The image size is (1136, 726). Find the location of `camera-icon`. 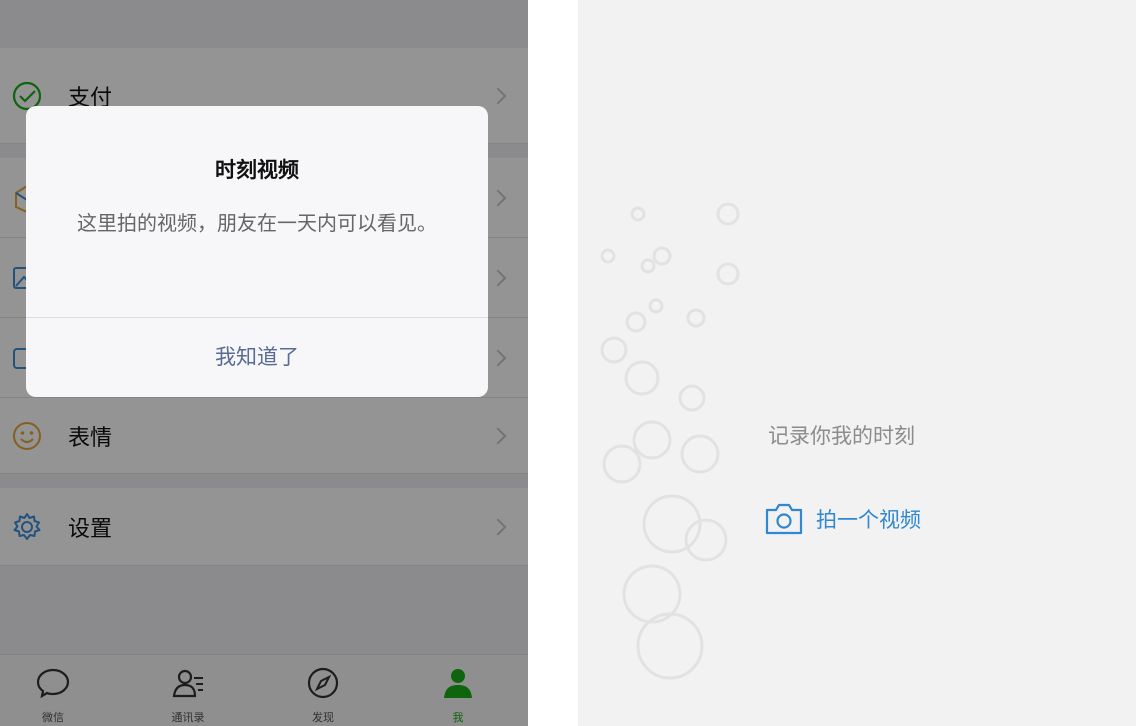

camera-icon is located at coordinates (784, 519).